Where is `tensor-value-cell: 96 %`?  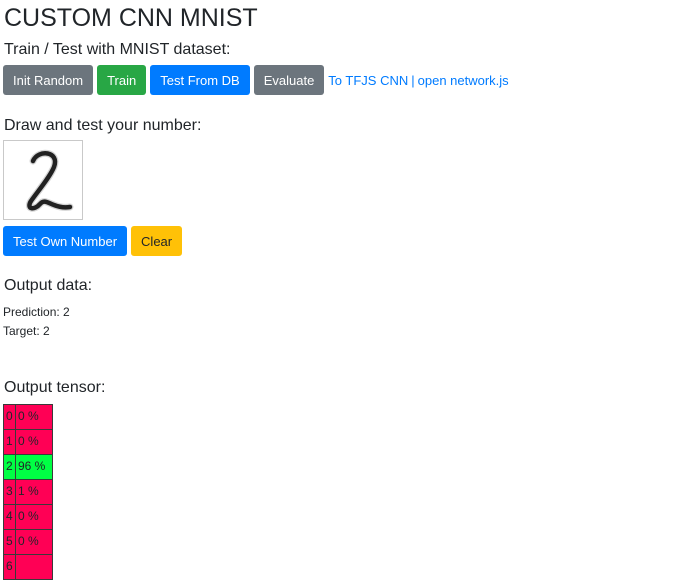 tensor-value-cell: 96 % is located at coordinates (34, 467).